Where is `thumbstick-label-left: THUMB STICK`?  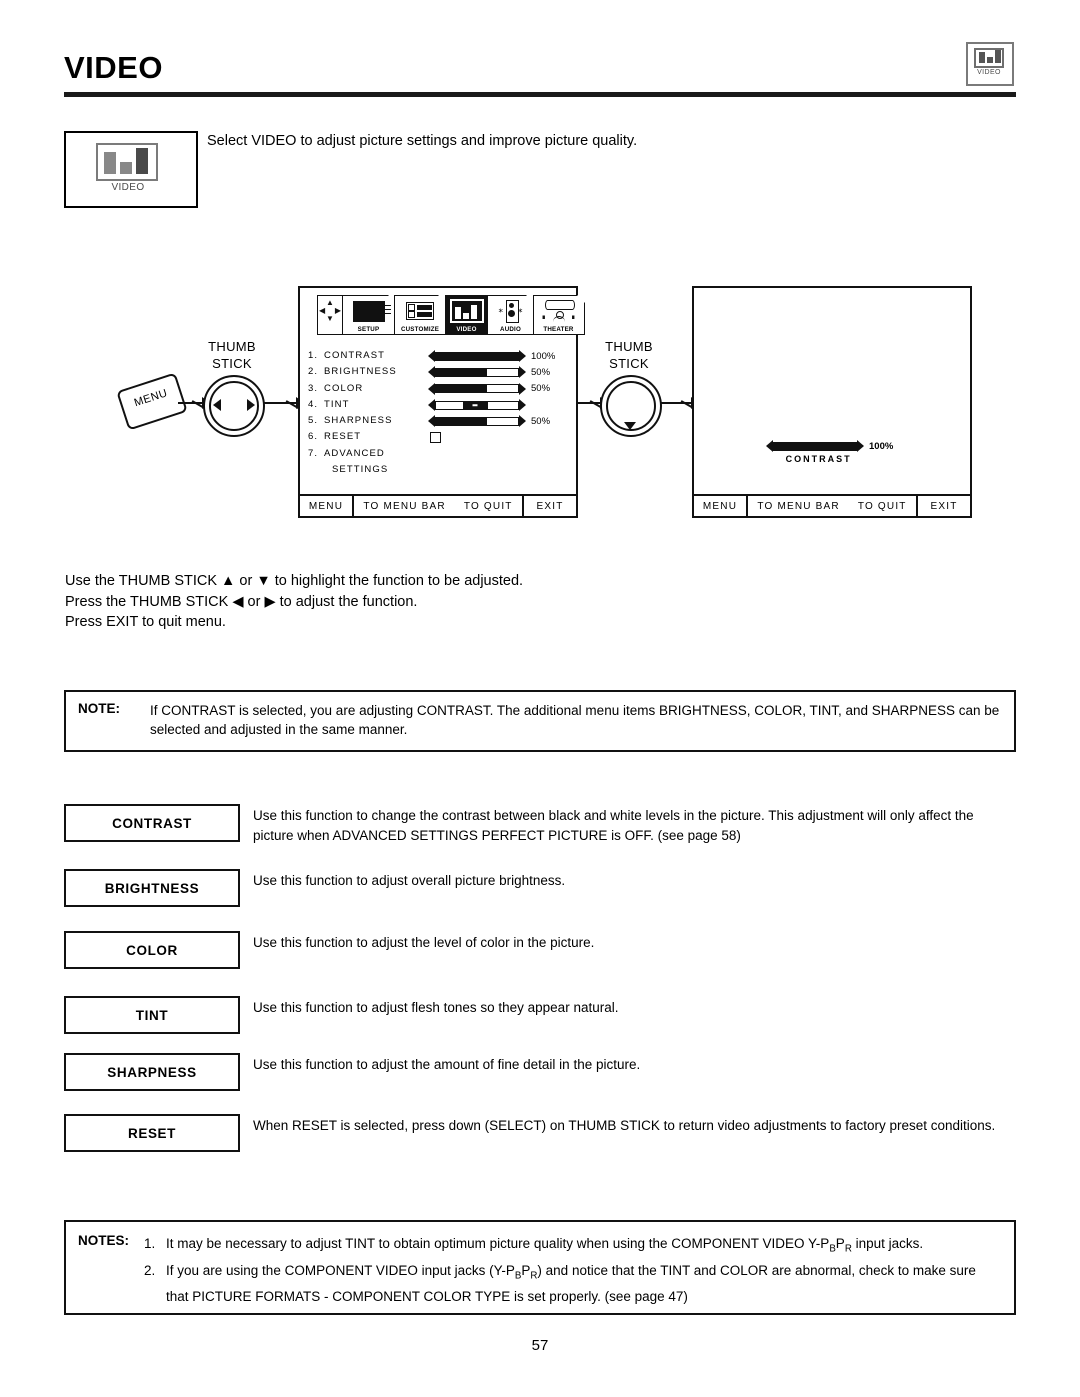 thumbstick-label-left: THUMB STICK is located at coordinates (232, 355).